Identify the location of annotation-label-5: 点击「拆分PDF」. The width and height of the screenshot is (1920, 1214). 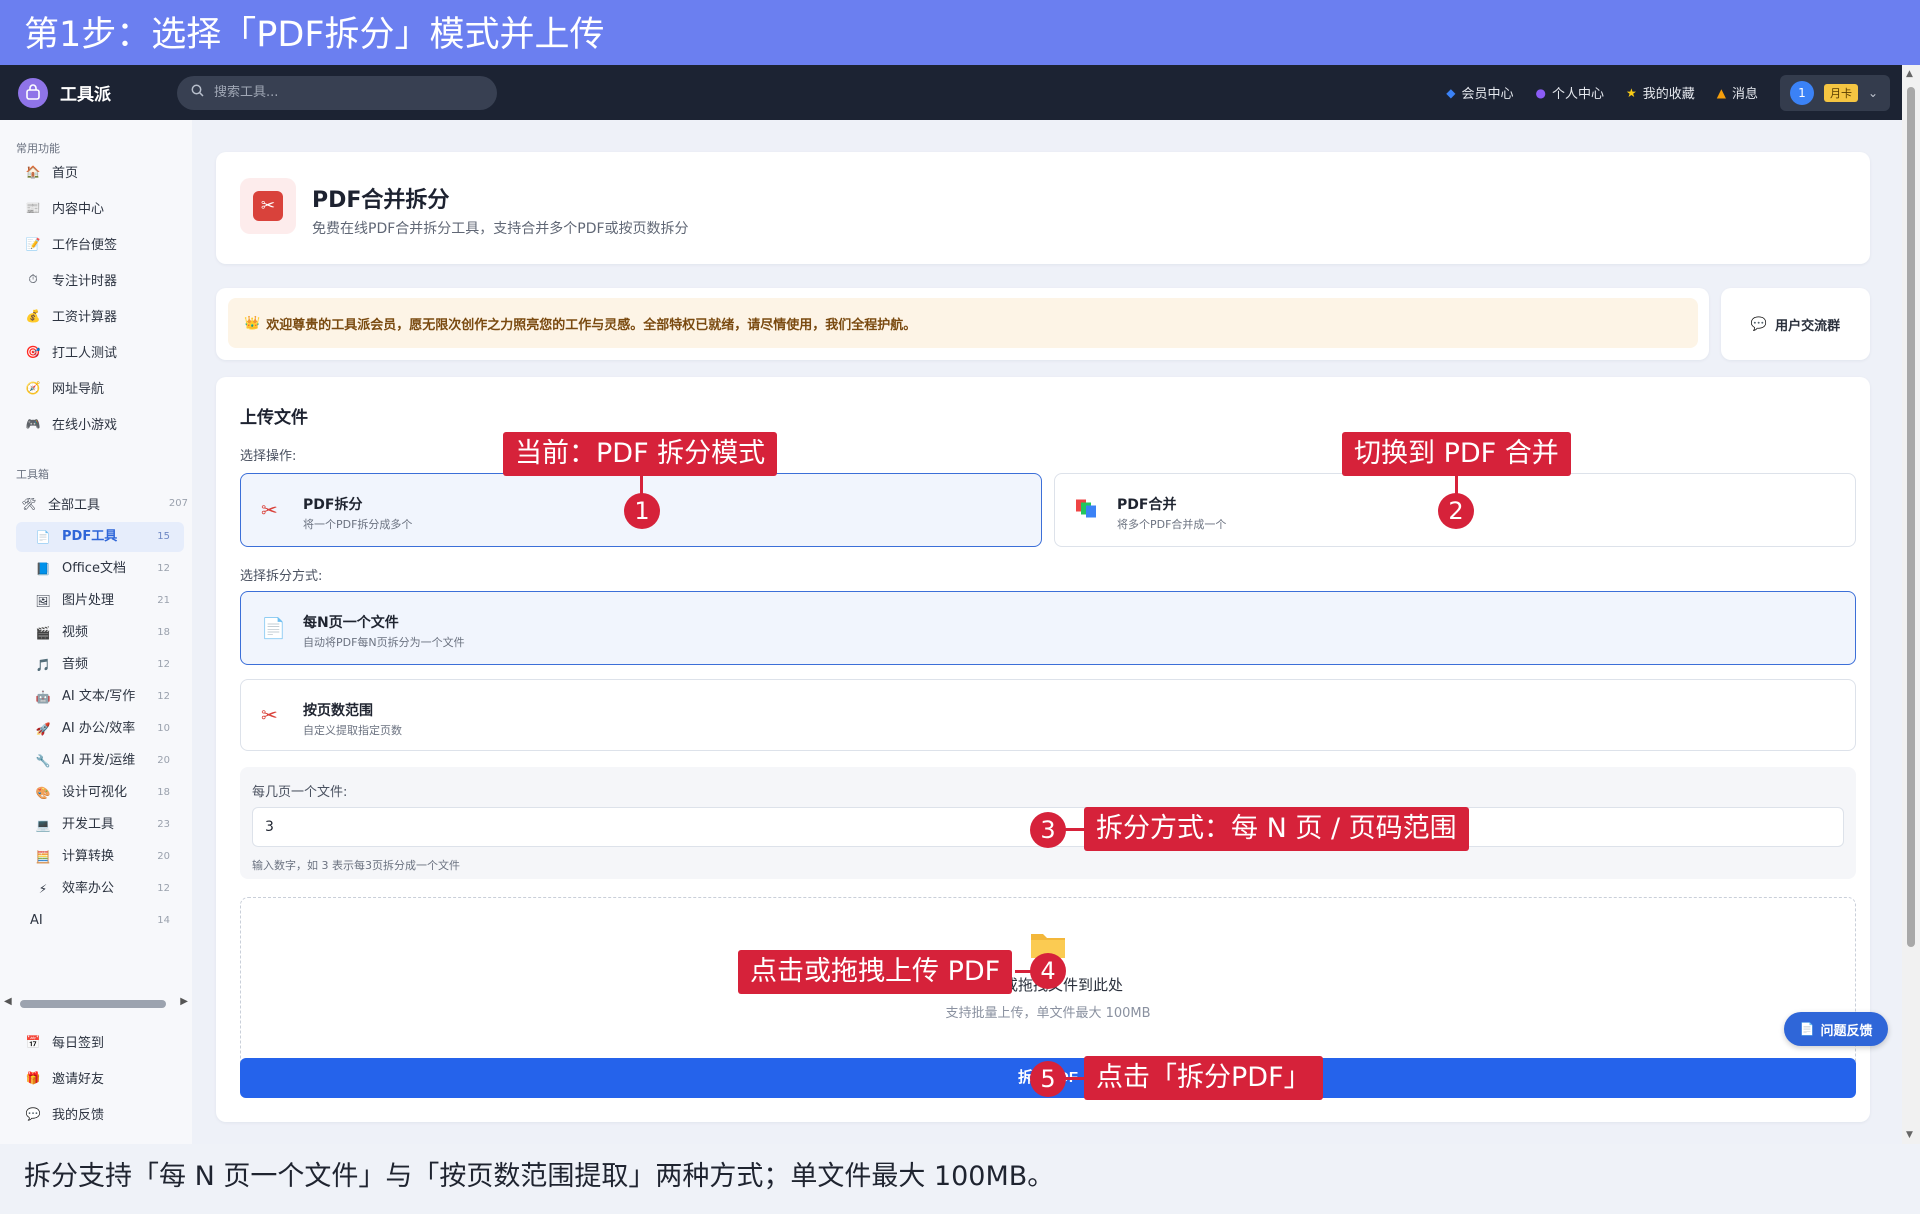
(1203, 1078).